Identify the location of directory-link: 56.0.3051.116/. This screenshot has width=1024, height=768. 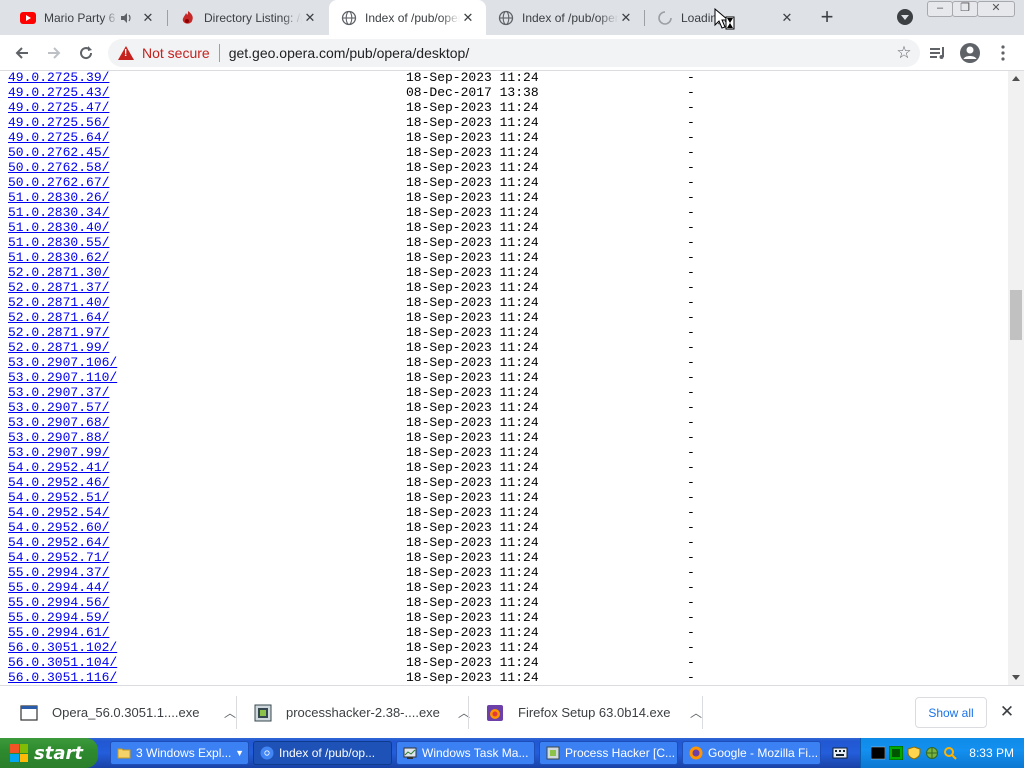
(62, 677).